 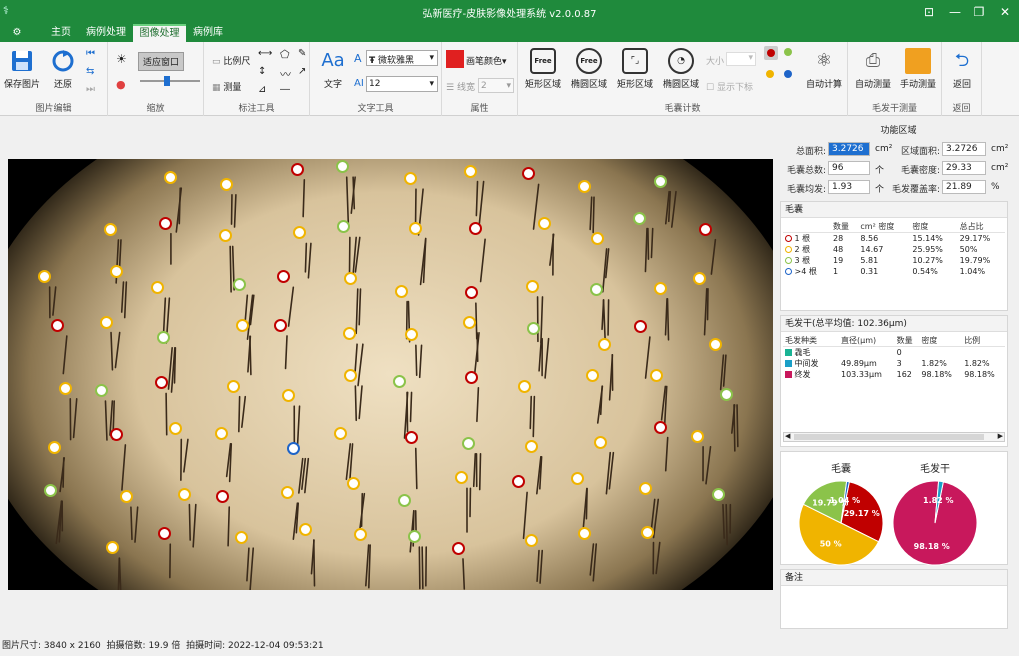 I want to click on show-index-checkbox: ☐ 显示下标, so click(x=729, y=86).